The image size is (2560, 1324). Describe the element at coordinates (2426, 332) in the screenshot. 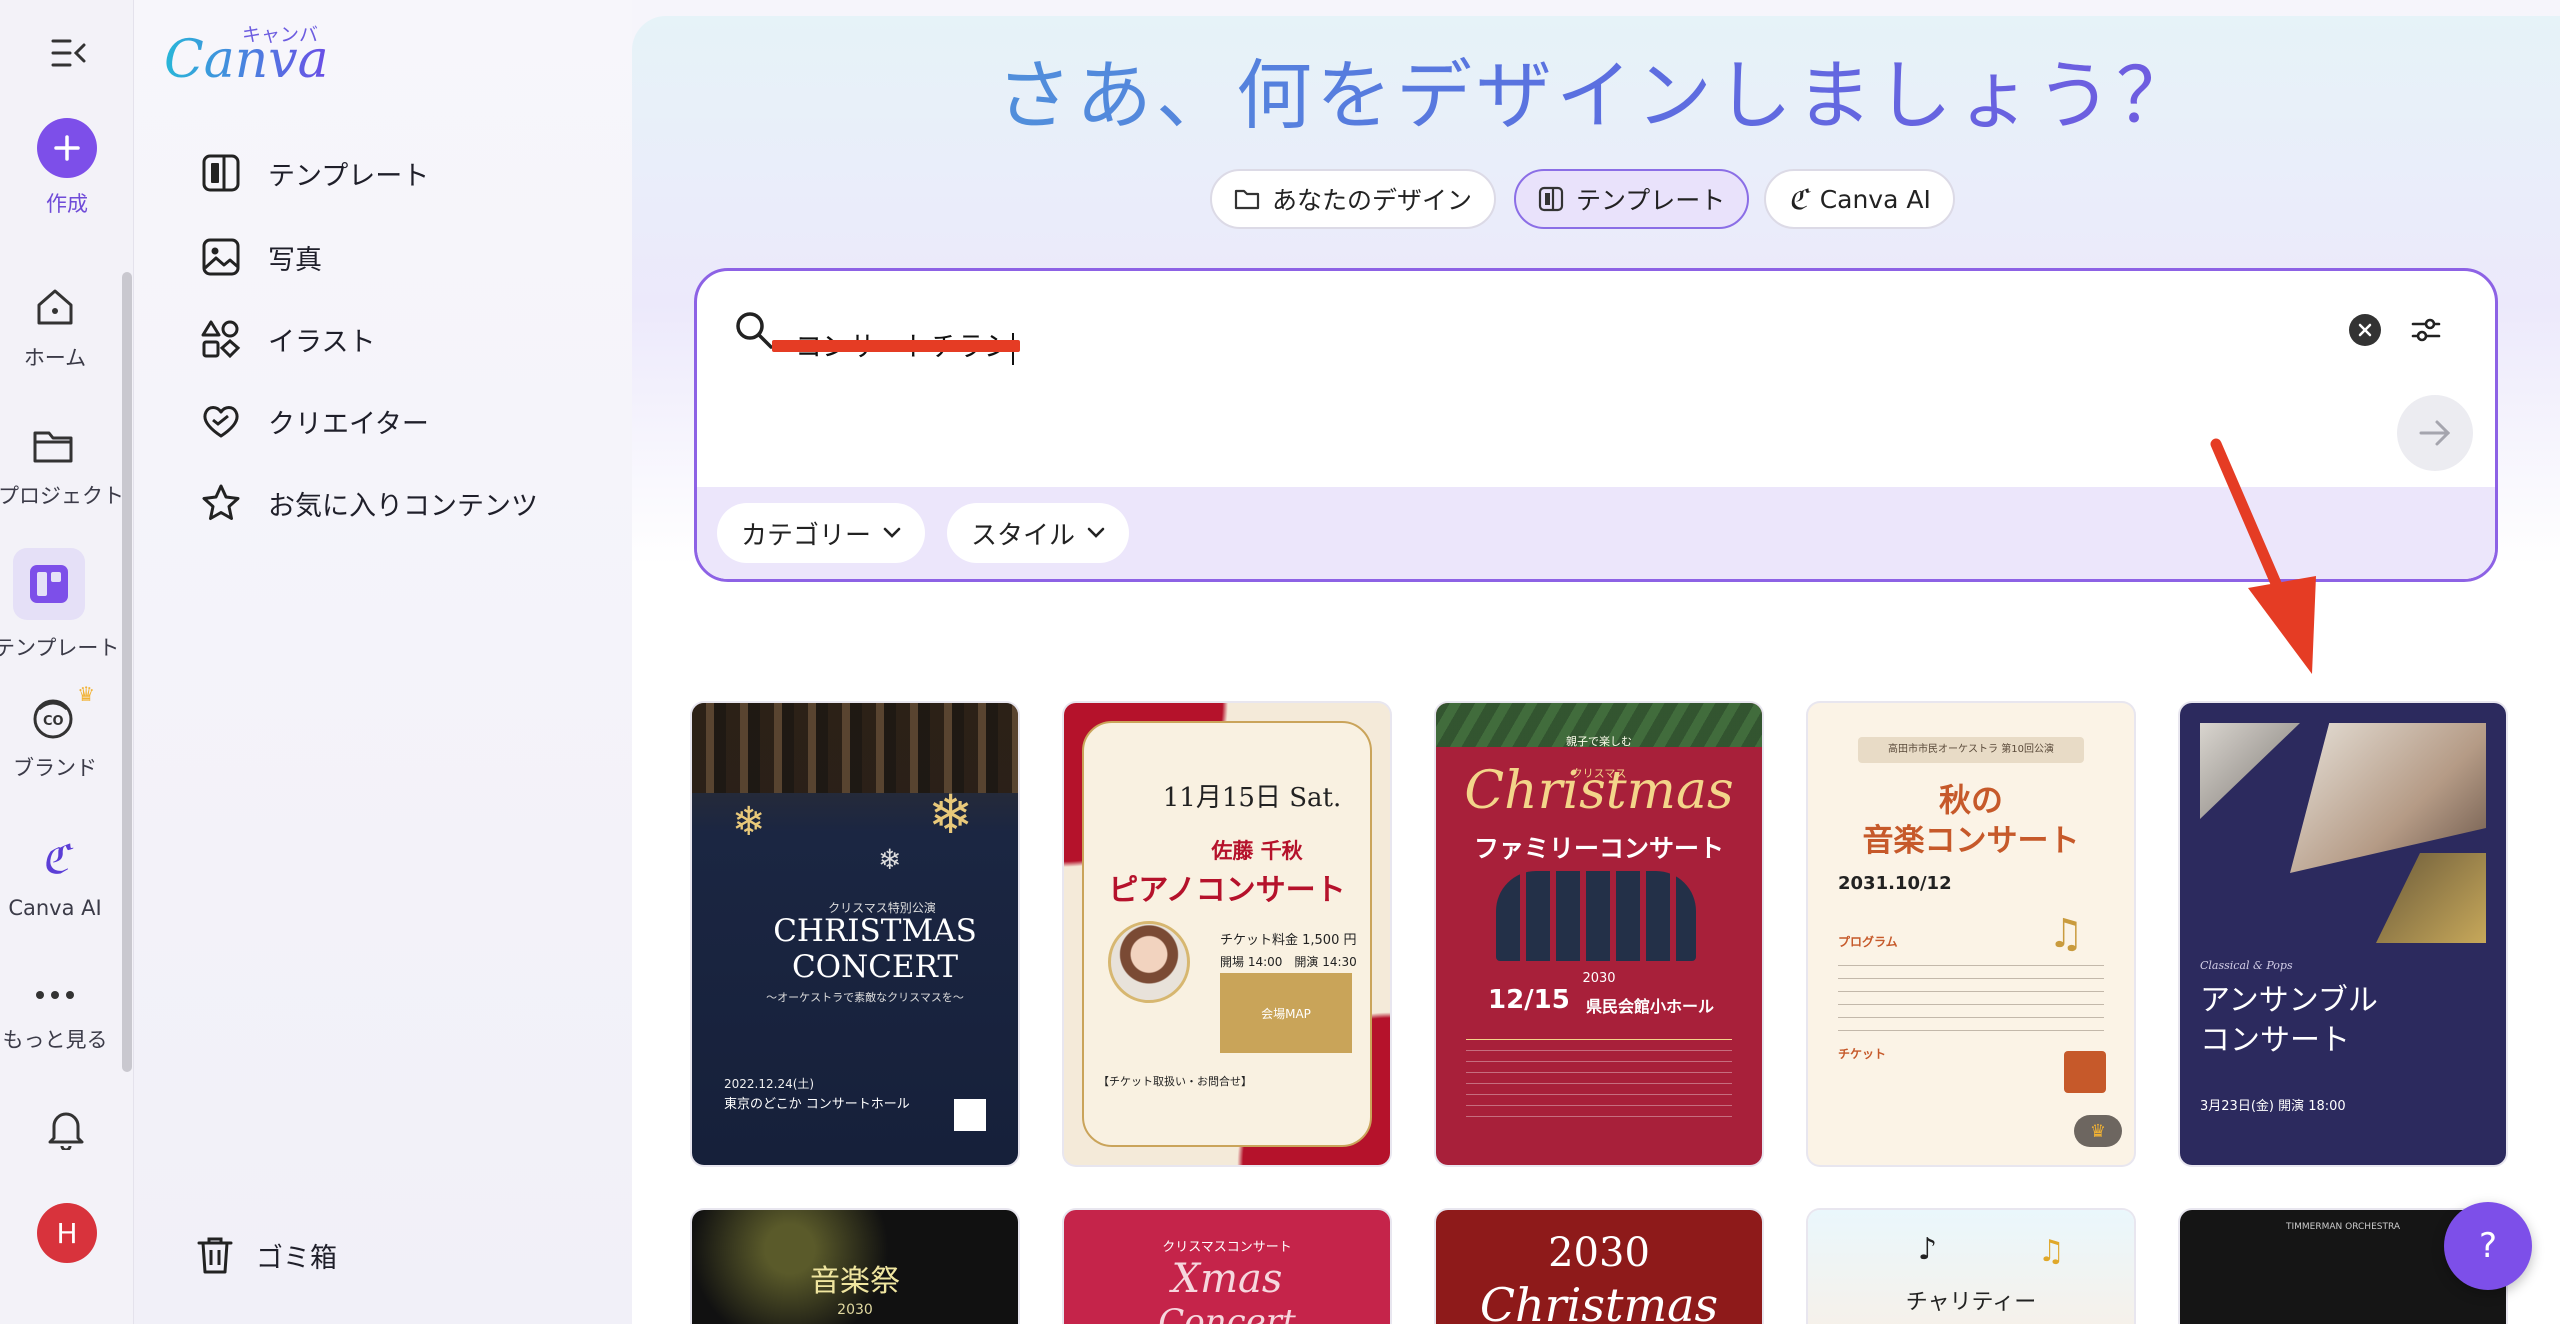

I see `filter-sliders-icon` at that location.